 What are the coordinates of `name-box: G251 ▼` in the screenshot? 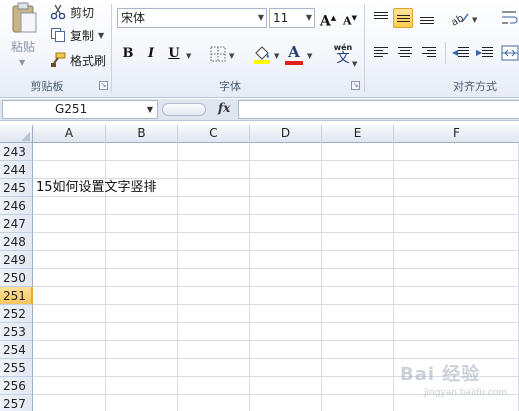 It's located at (80, 109).